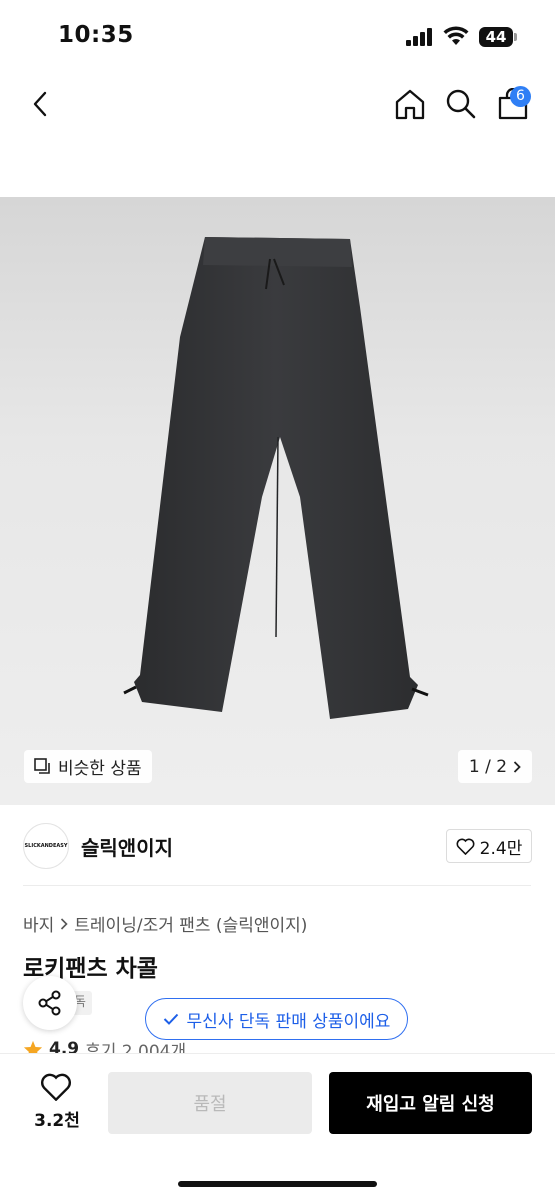  I want to click on wifi-icon, so click(456, 35).